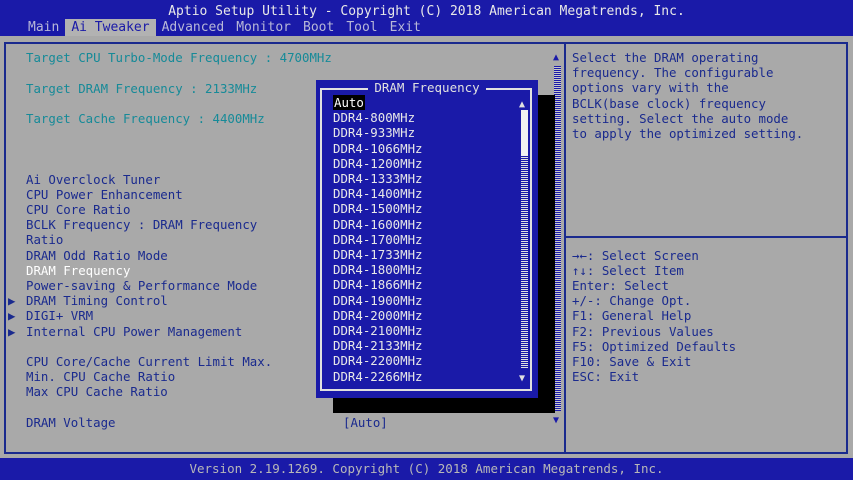 This screenshot has width=853, height=480. Describe the element at coordinates (134, 331) in the screenshot. I see `submenu-internal-cpu-power: Internal CPU Power Management` at that location.